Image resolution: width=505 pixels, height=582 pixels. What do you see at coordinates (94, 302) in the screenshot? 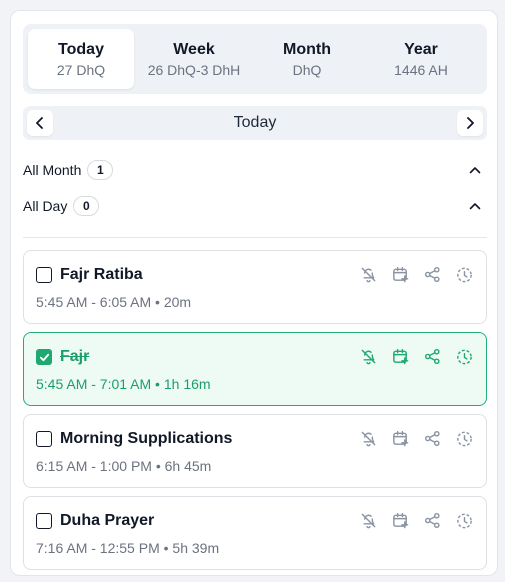
I see `event-time-range: 5:45 AM - 6:05 AM` at bounding box center [94, 302].